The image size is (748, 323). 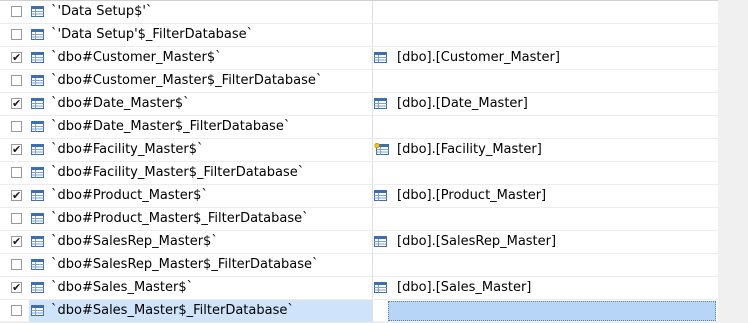 What do you see at coordinates (359, 219) in the screenshot?
I see `table-row: `dbo#Product_Master$_FilterDatabase`` at bounding box center [359, 219].